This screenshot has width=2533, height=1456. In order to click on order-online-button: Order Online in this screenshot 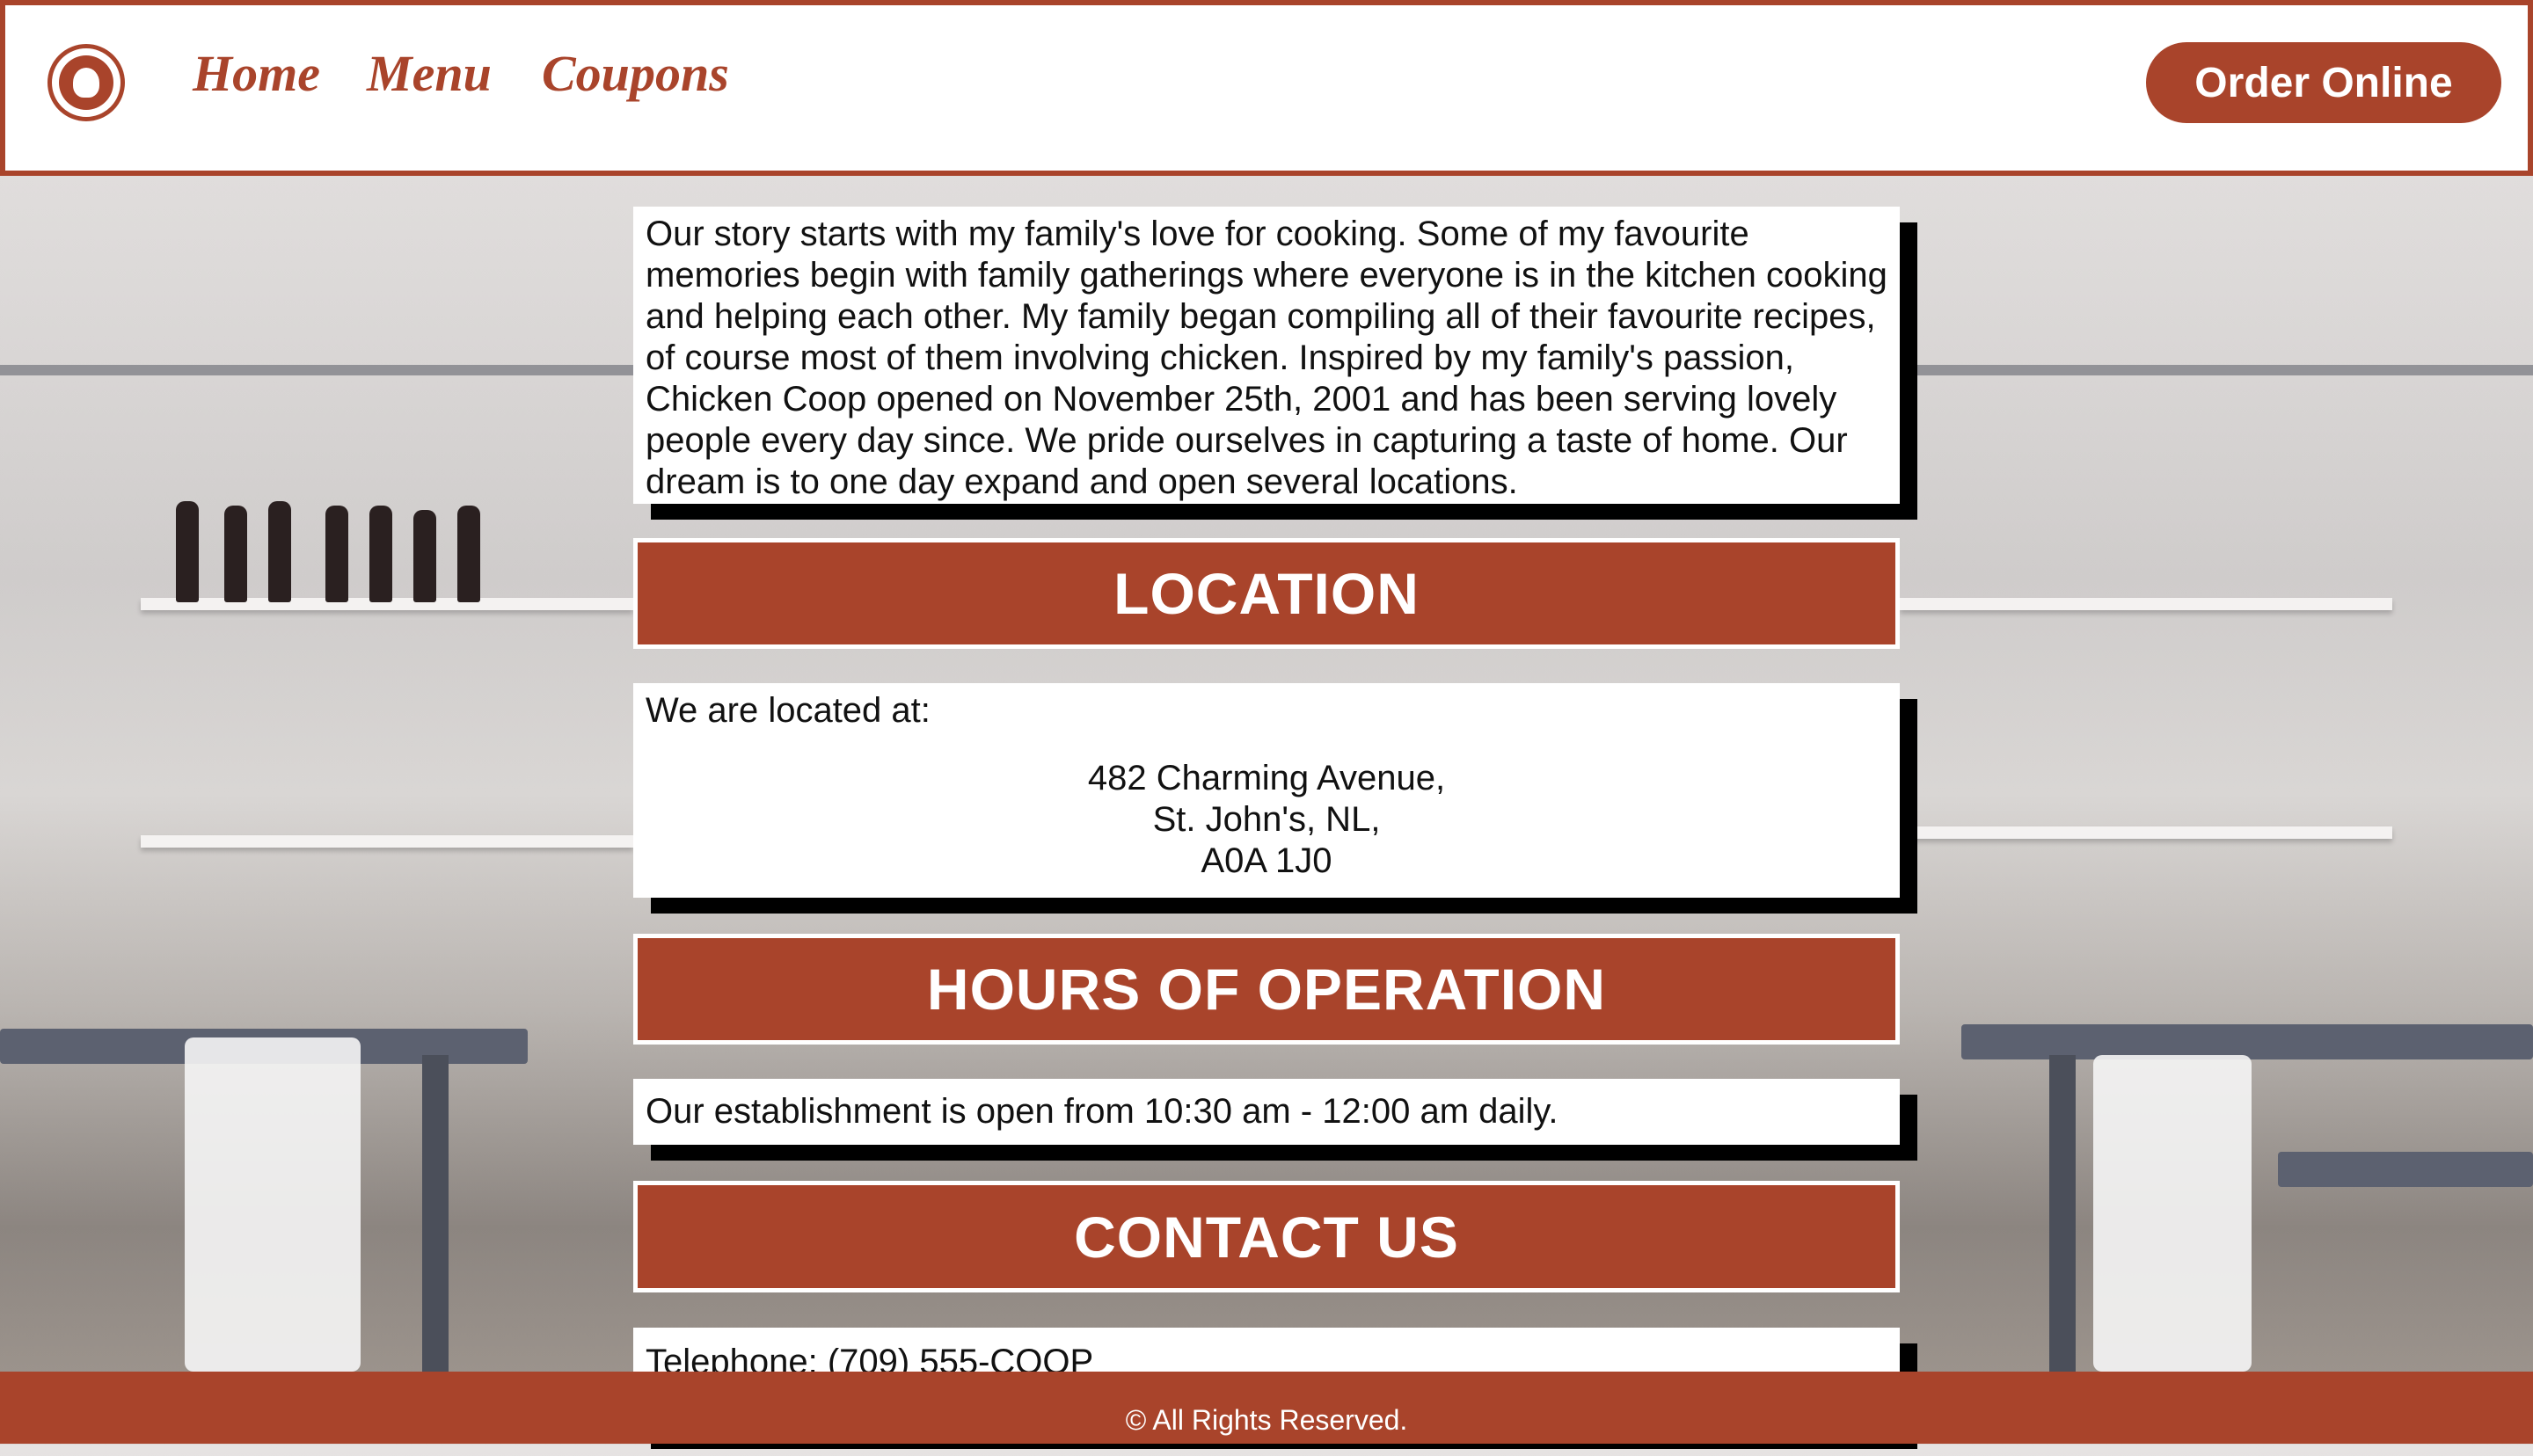, I will do `click(2323, 82)`.